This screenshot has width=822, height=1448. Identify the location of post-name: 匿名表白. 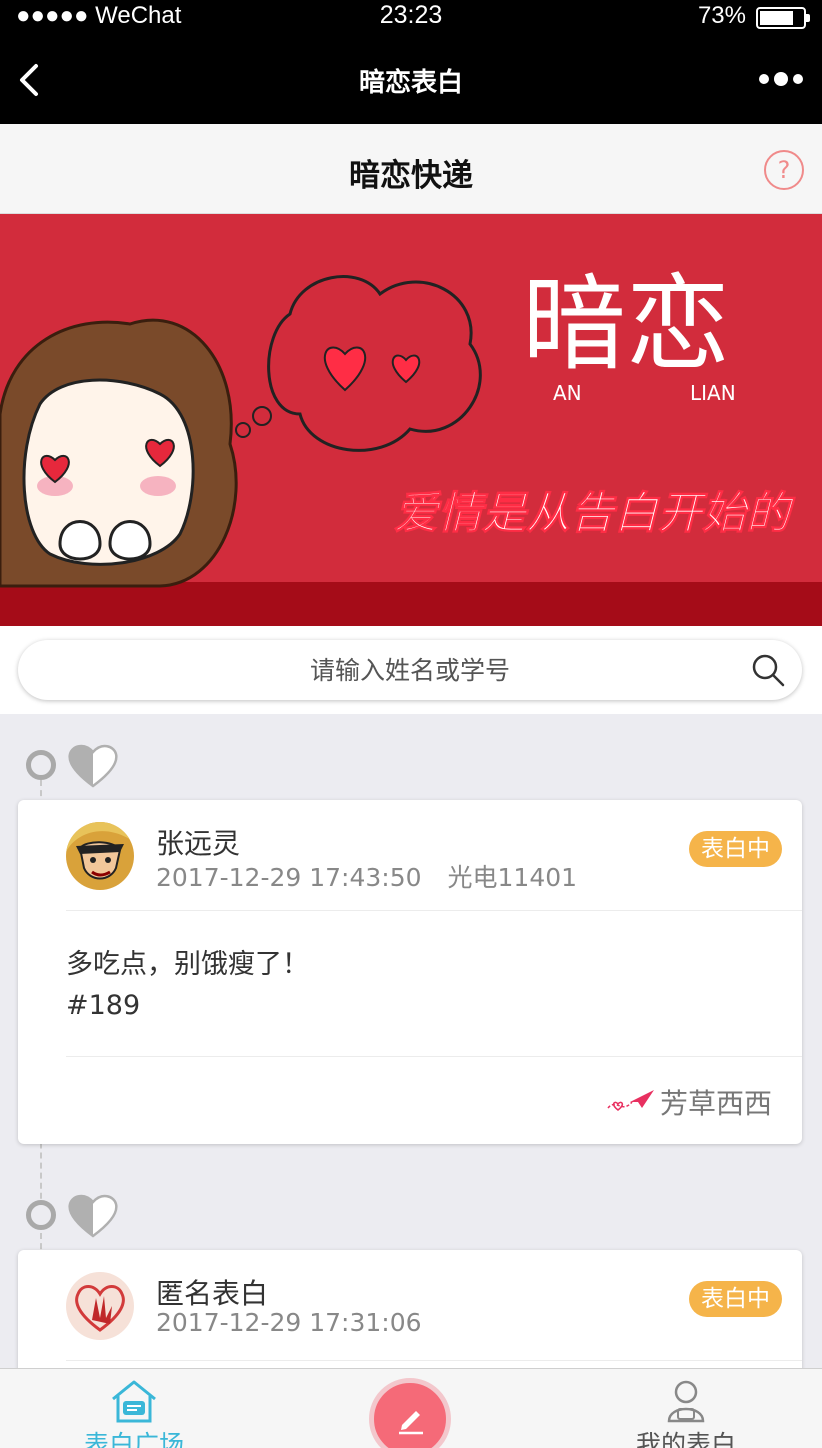
(212, 1293).